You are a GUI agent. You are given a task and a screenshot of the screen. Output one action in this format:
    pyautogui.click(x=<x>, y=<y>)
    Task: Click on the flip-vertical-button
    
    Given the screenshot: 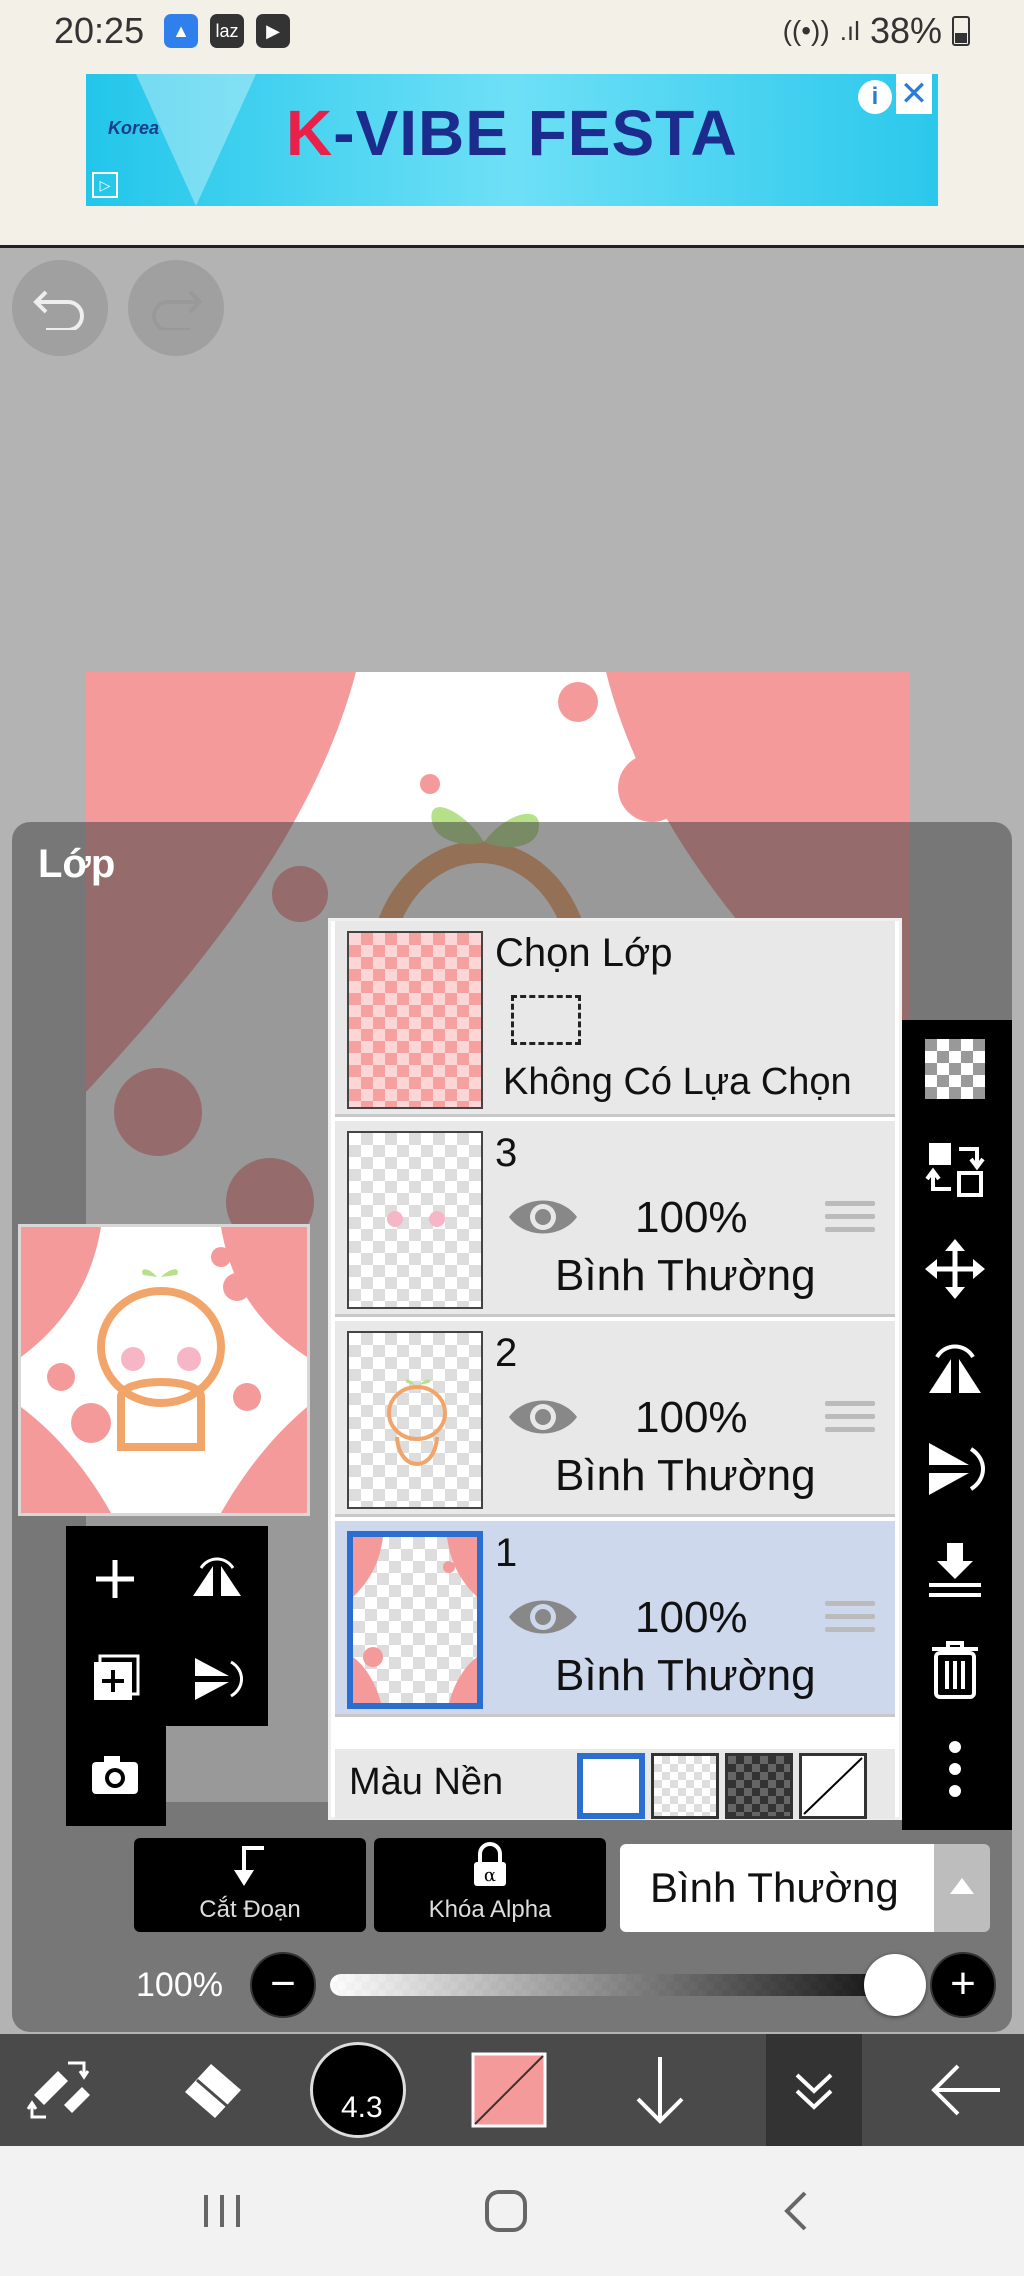 What is the action you would take?
    pyautogui.click(x=217, y=1679)
    